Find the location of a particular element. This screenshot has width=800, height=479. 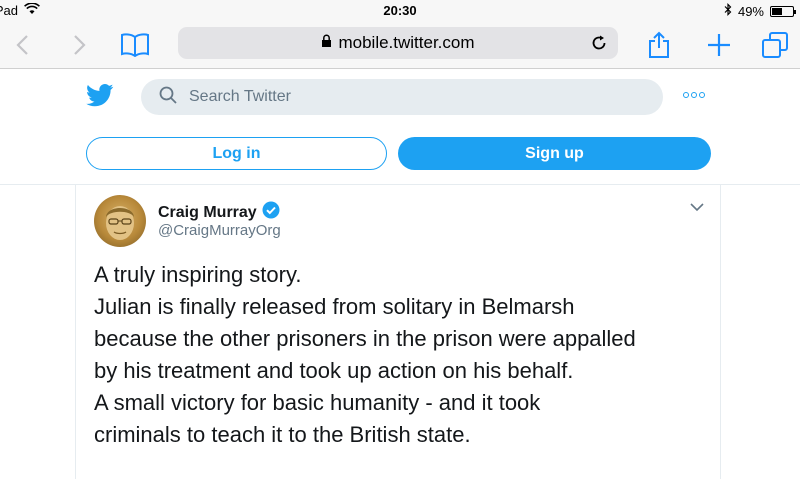

share-icon is located at coordinates (659, 45).